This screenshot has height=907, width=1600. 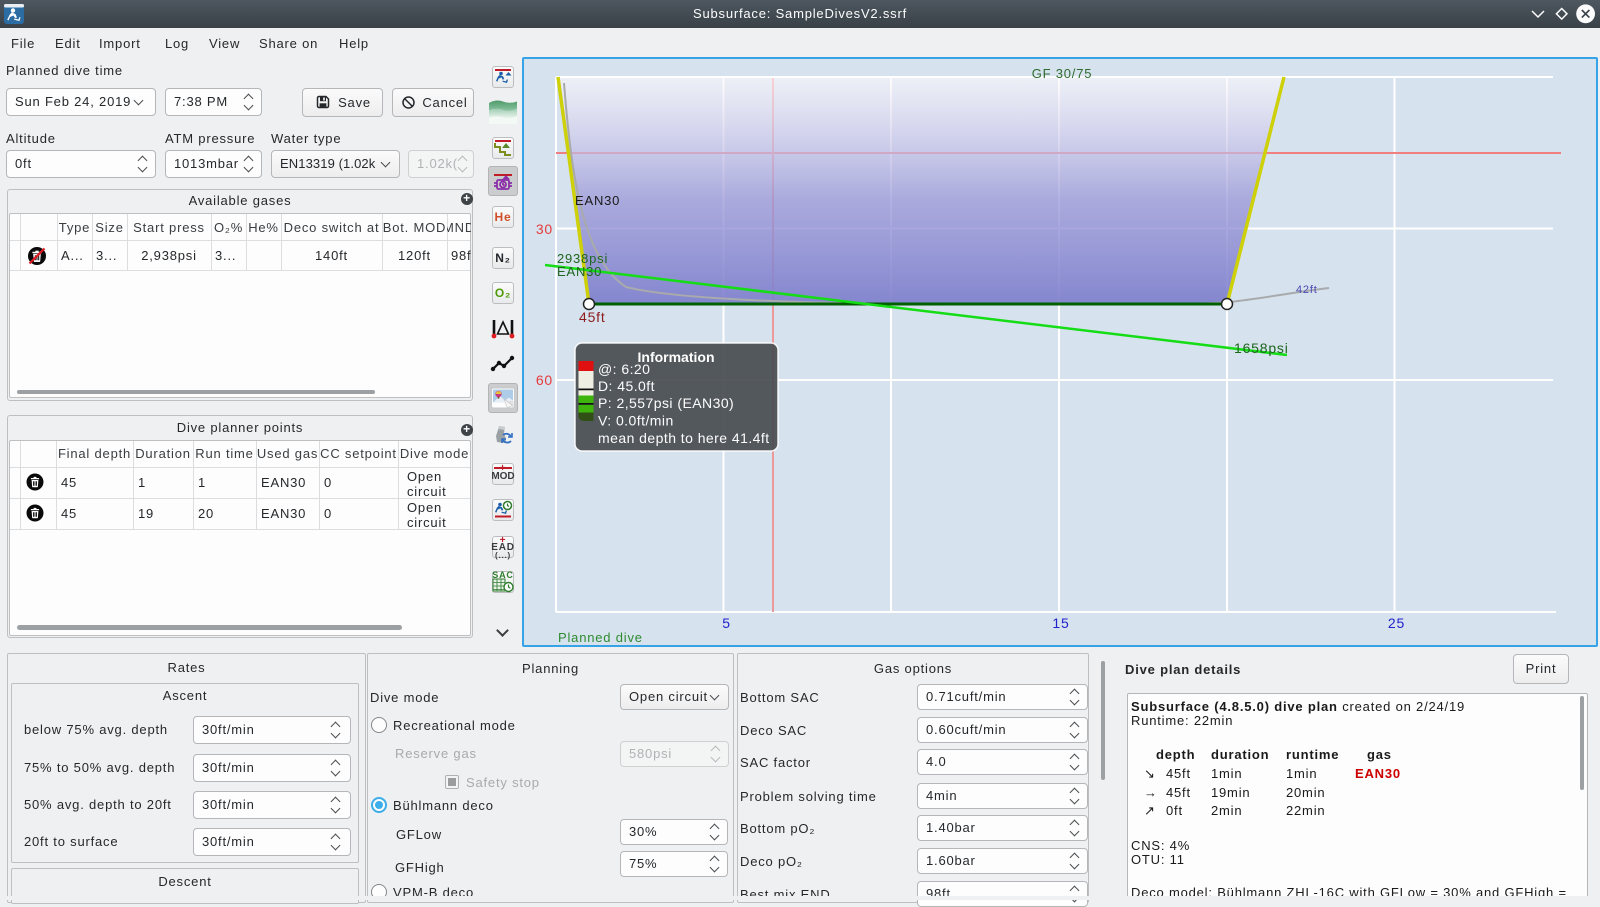 I want to click on svg-text: @: 6:20, so click(x=624, y=369).